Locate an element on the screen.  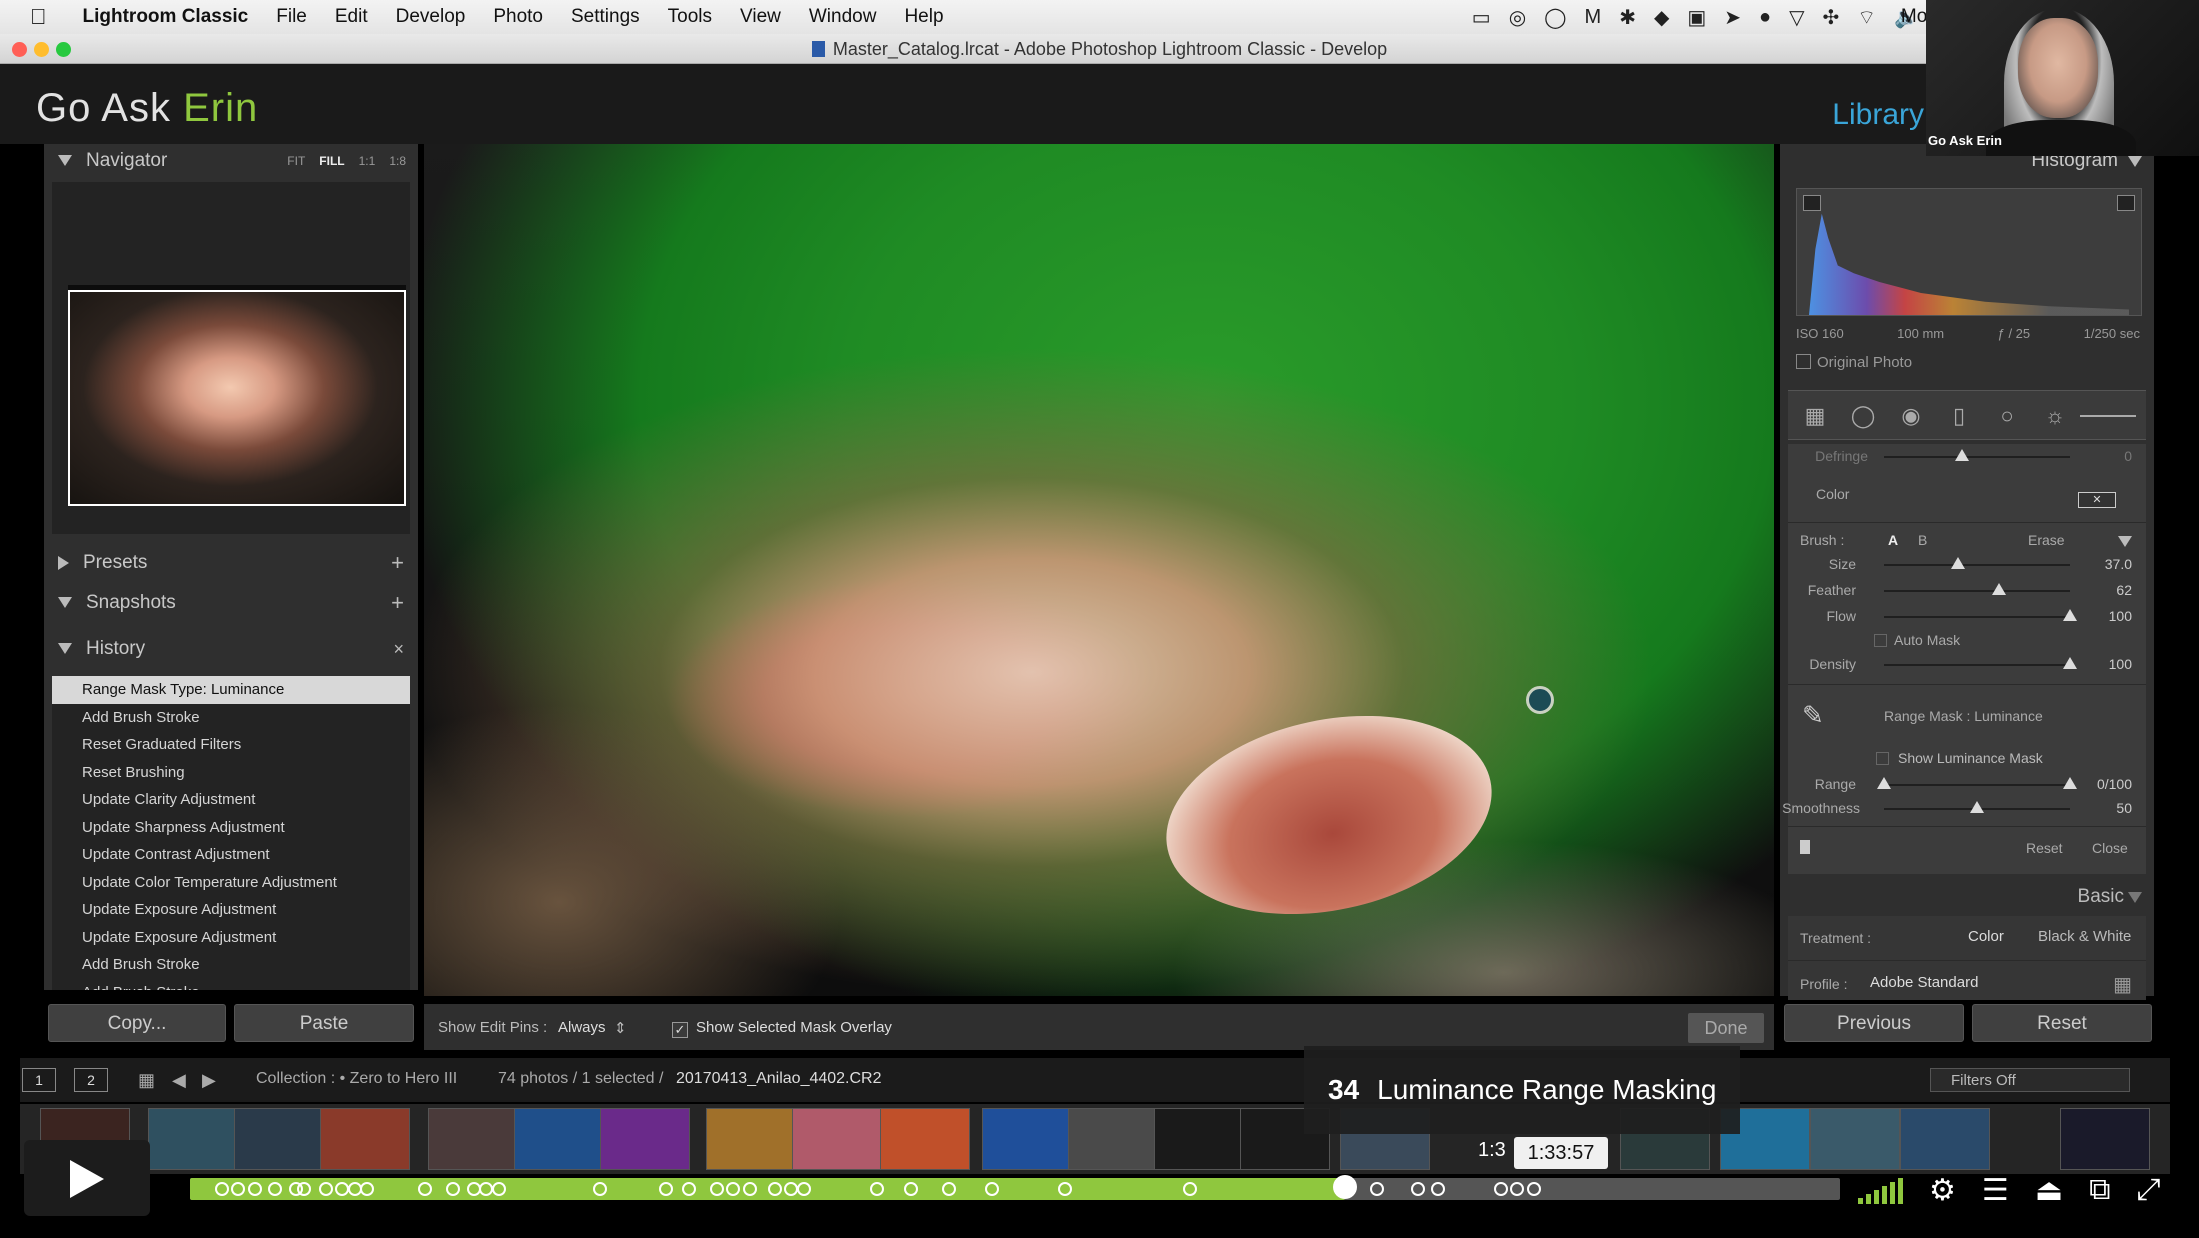
radial-filter-icon: ○ is located at coordinates (2007, 416).